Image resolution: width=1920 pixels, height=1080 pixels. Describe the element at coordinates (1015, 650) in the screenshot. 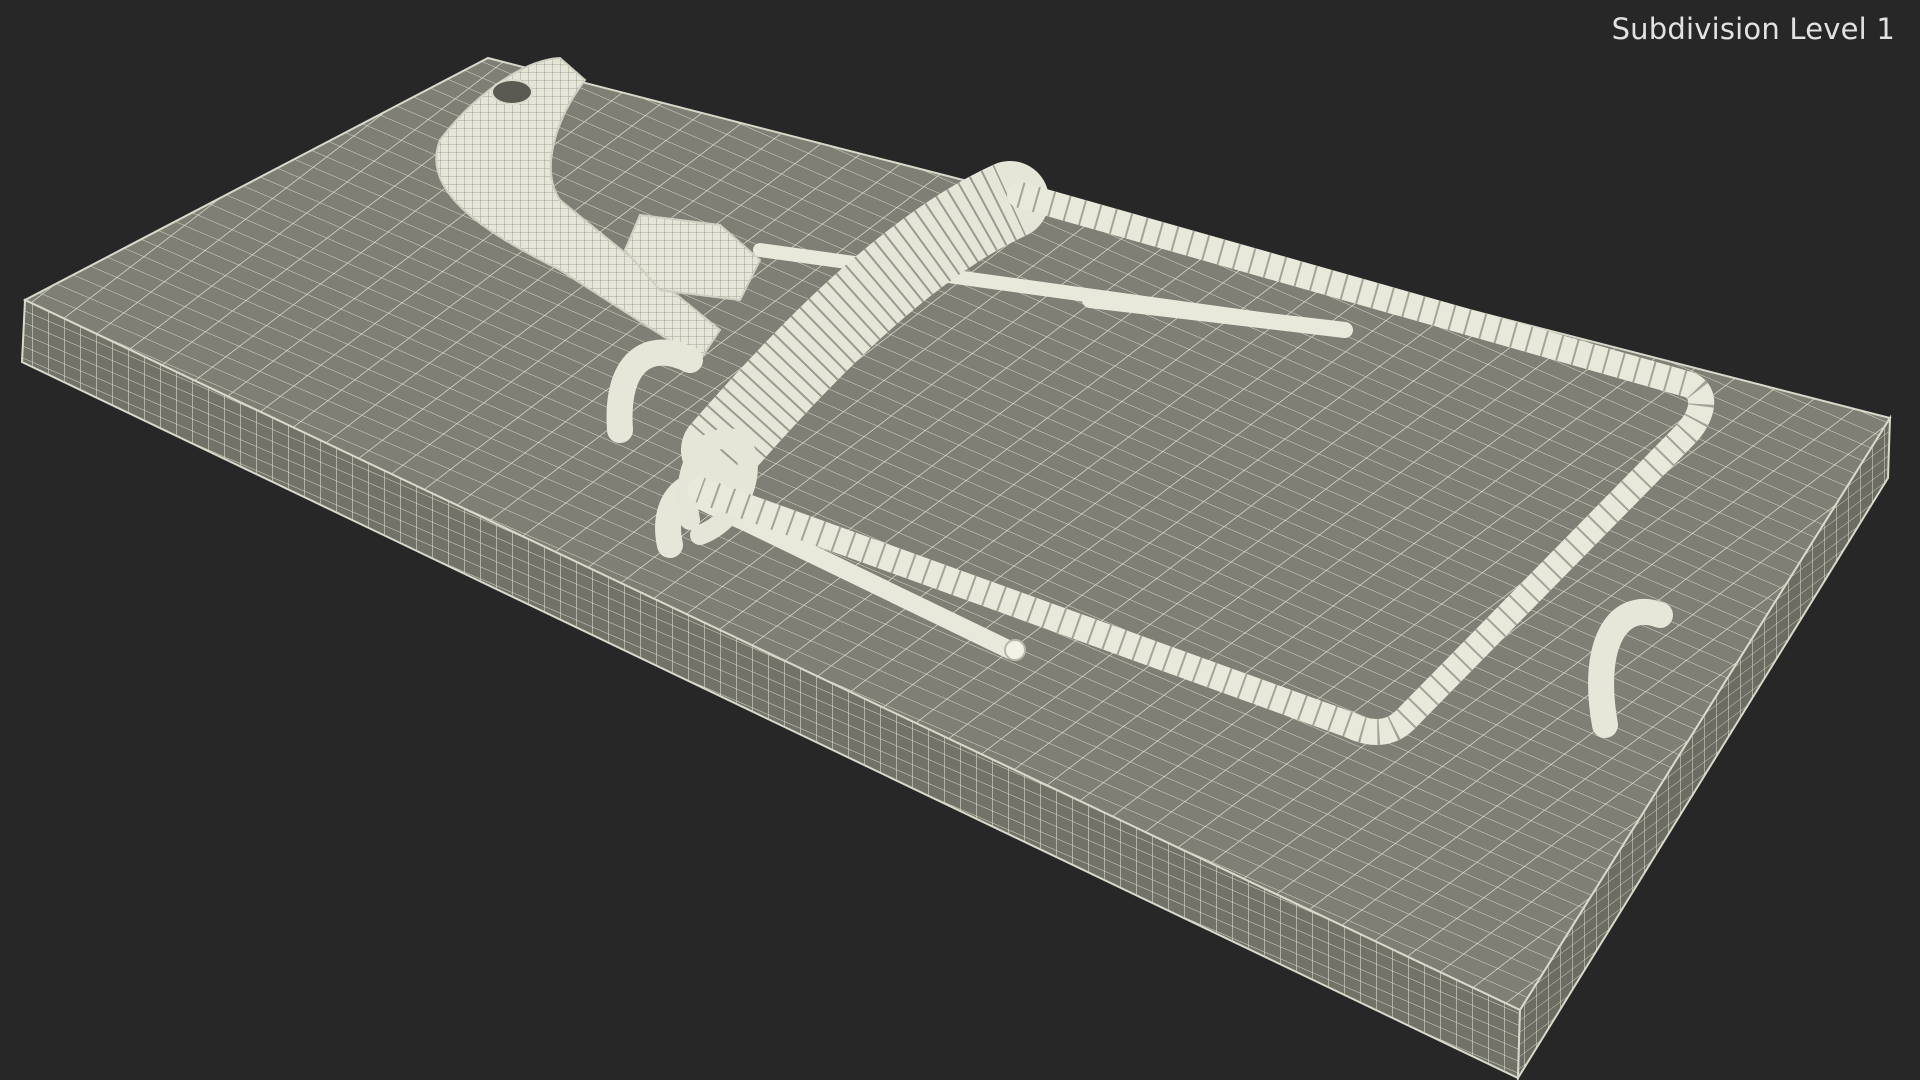

I see `wire-end-cap` at that location.